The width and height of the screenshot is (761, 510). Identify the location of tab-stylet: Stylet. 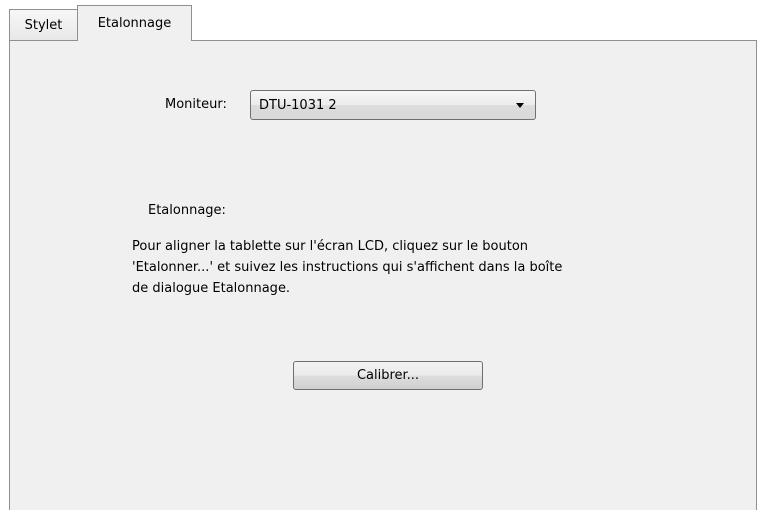
(43, 24).